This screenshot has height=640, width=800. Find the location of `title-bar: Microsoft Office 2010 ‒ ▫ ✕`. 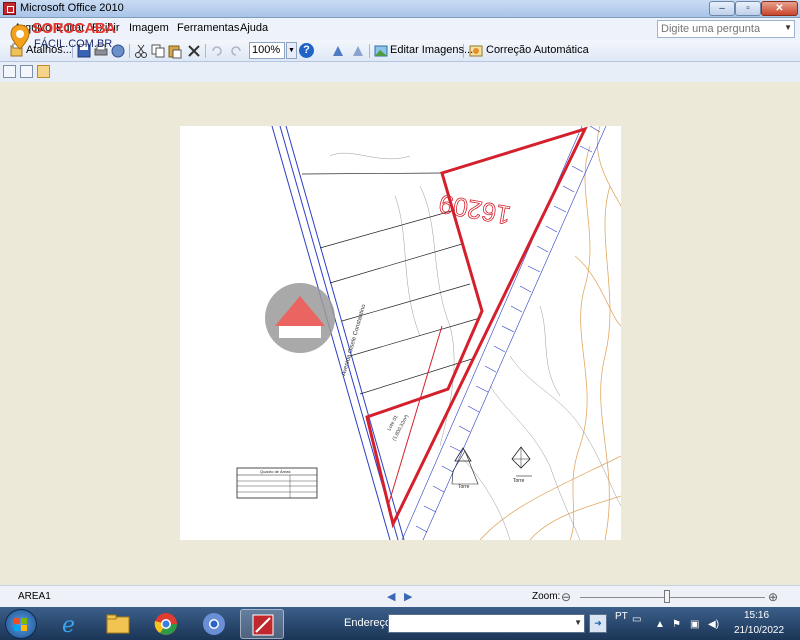

title-bar: Microsoft Office 2010 ‒ ▫ ✕ is located at coordinates (400, 9).